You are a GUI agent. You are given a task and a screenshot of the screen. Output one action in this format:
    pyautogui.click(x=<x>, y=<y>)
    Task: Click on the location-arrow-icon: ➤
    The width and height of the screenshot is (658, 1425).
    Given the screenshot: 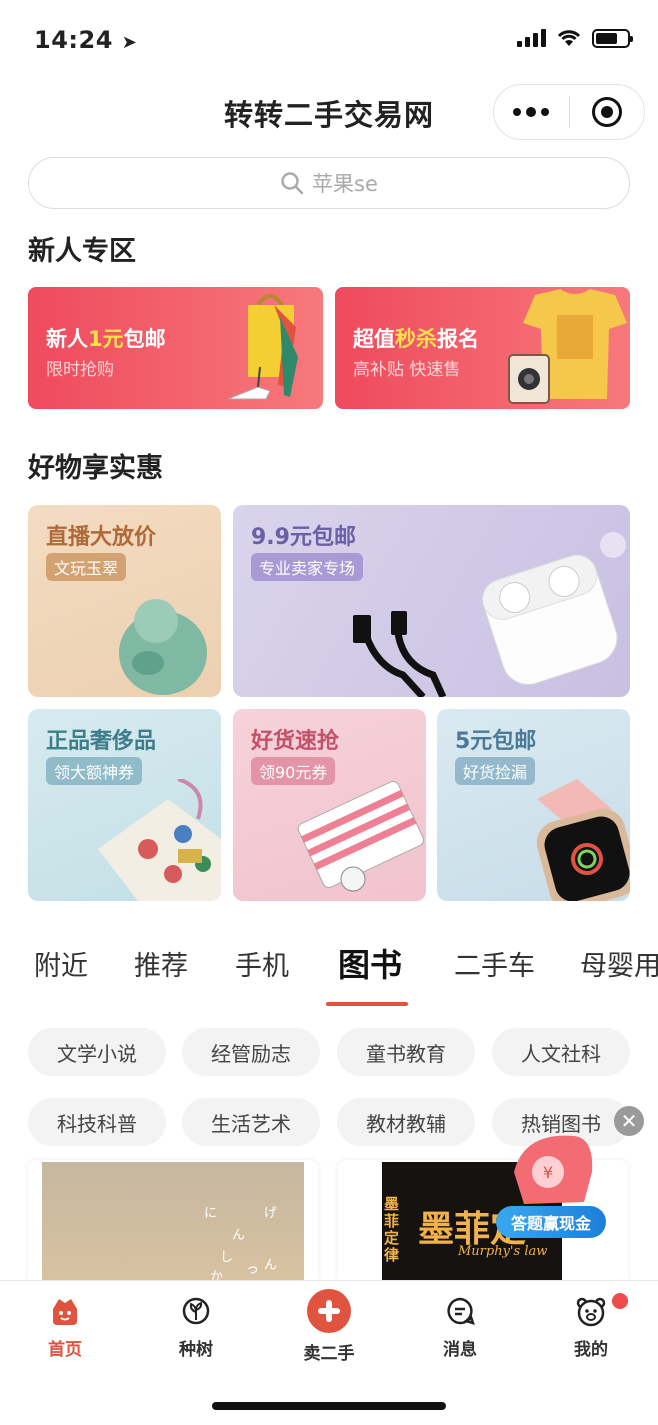 What is the action you would take?
    pyautogui.click(x=129, y=42)
    